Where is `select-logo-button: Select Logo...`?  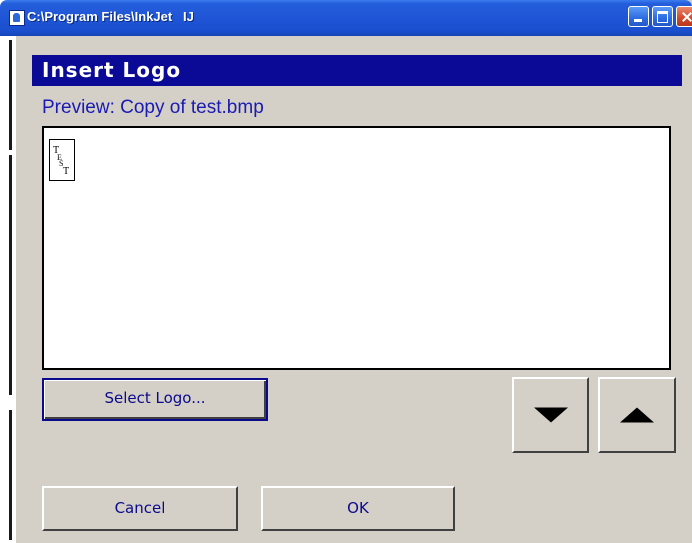
select-logo-button: Select Logo... is located at coordinates (155, 399).